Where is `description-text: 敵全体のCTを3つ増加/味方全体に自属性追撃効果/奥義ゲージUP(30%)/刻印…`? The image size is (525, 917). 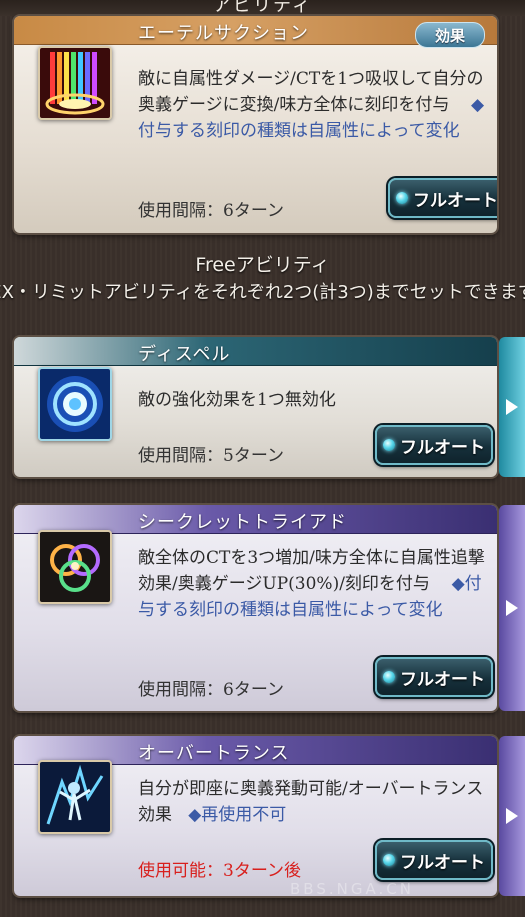 description-text: 敵全体のCTを3つ増加/味方全体に自属性追撃効果/奥義ゲージUP(30%)/刻印… is located at coordinates (311, 571).